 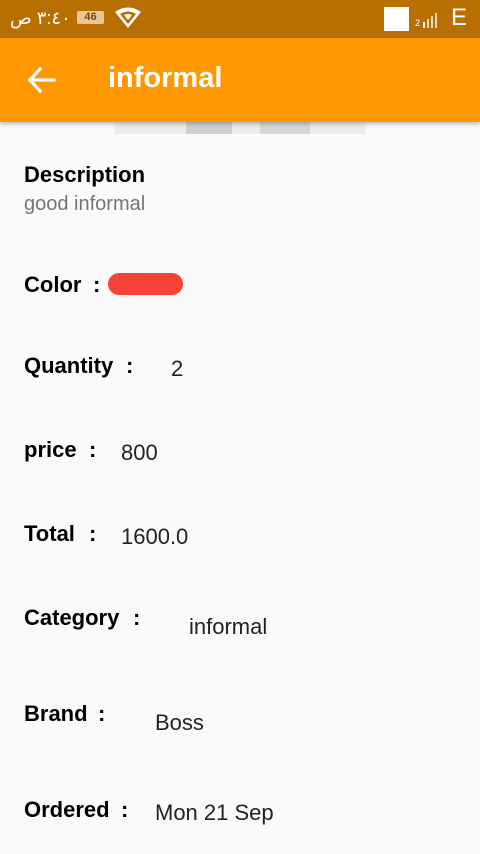 I want to click on wifi-icon, so click(x=128, y=17).